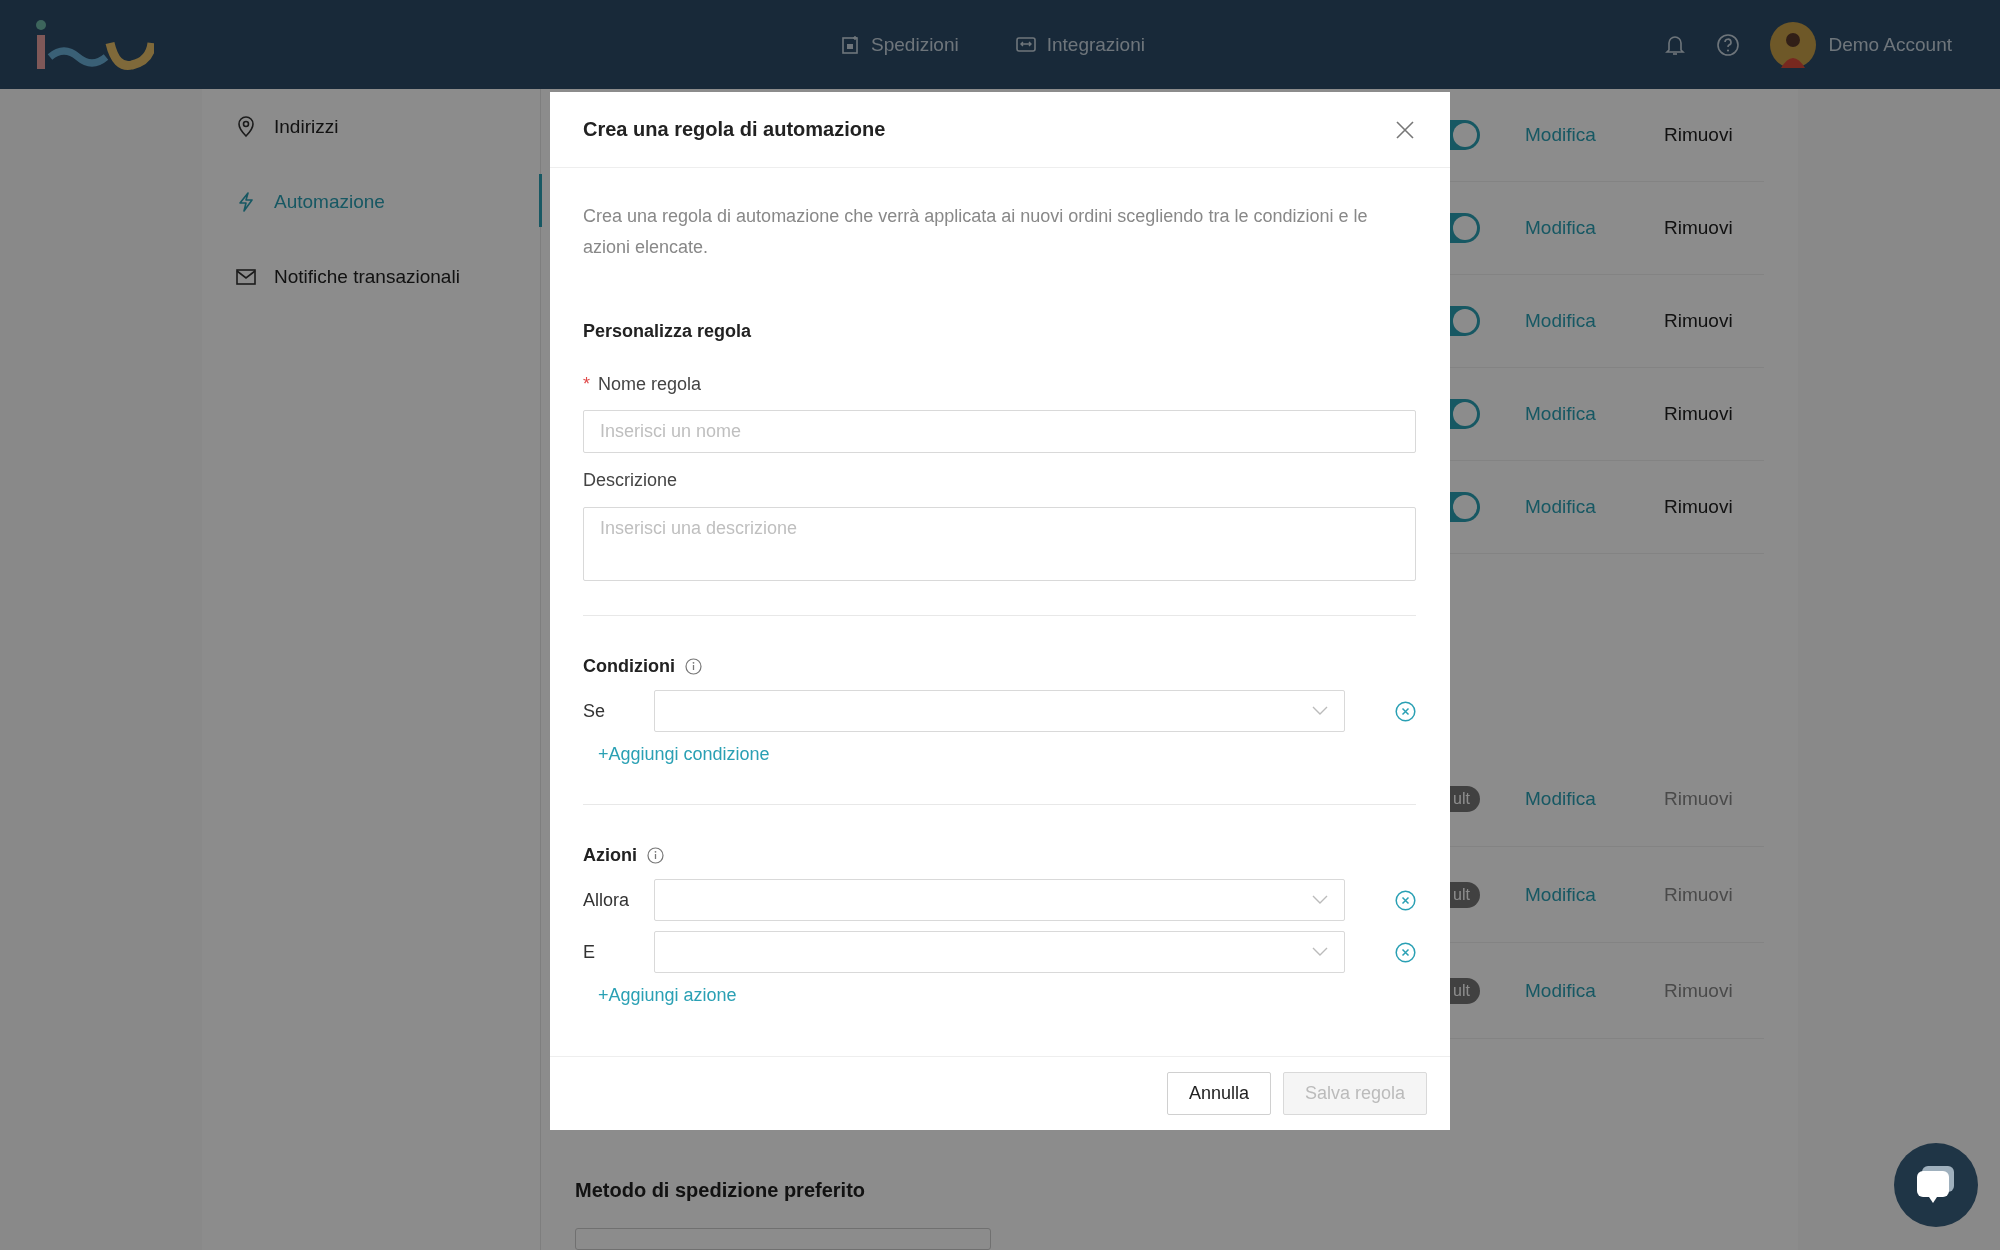 The image size is (2000, 1250). What do you see at coordinates (1079, 44) in the screenshot?
I see `nav-link: Integrazioni` at bounding box center [1079, 44].